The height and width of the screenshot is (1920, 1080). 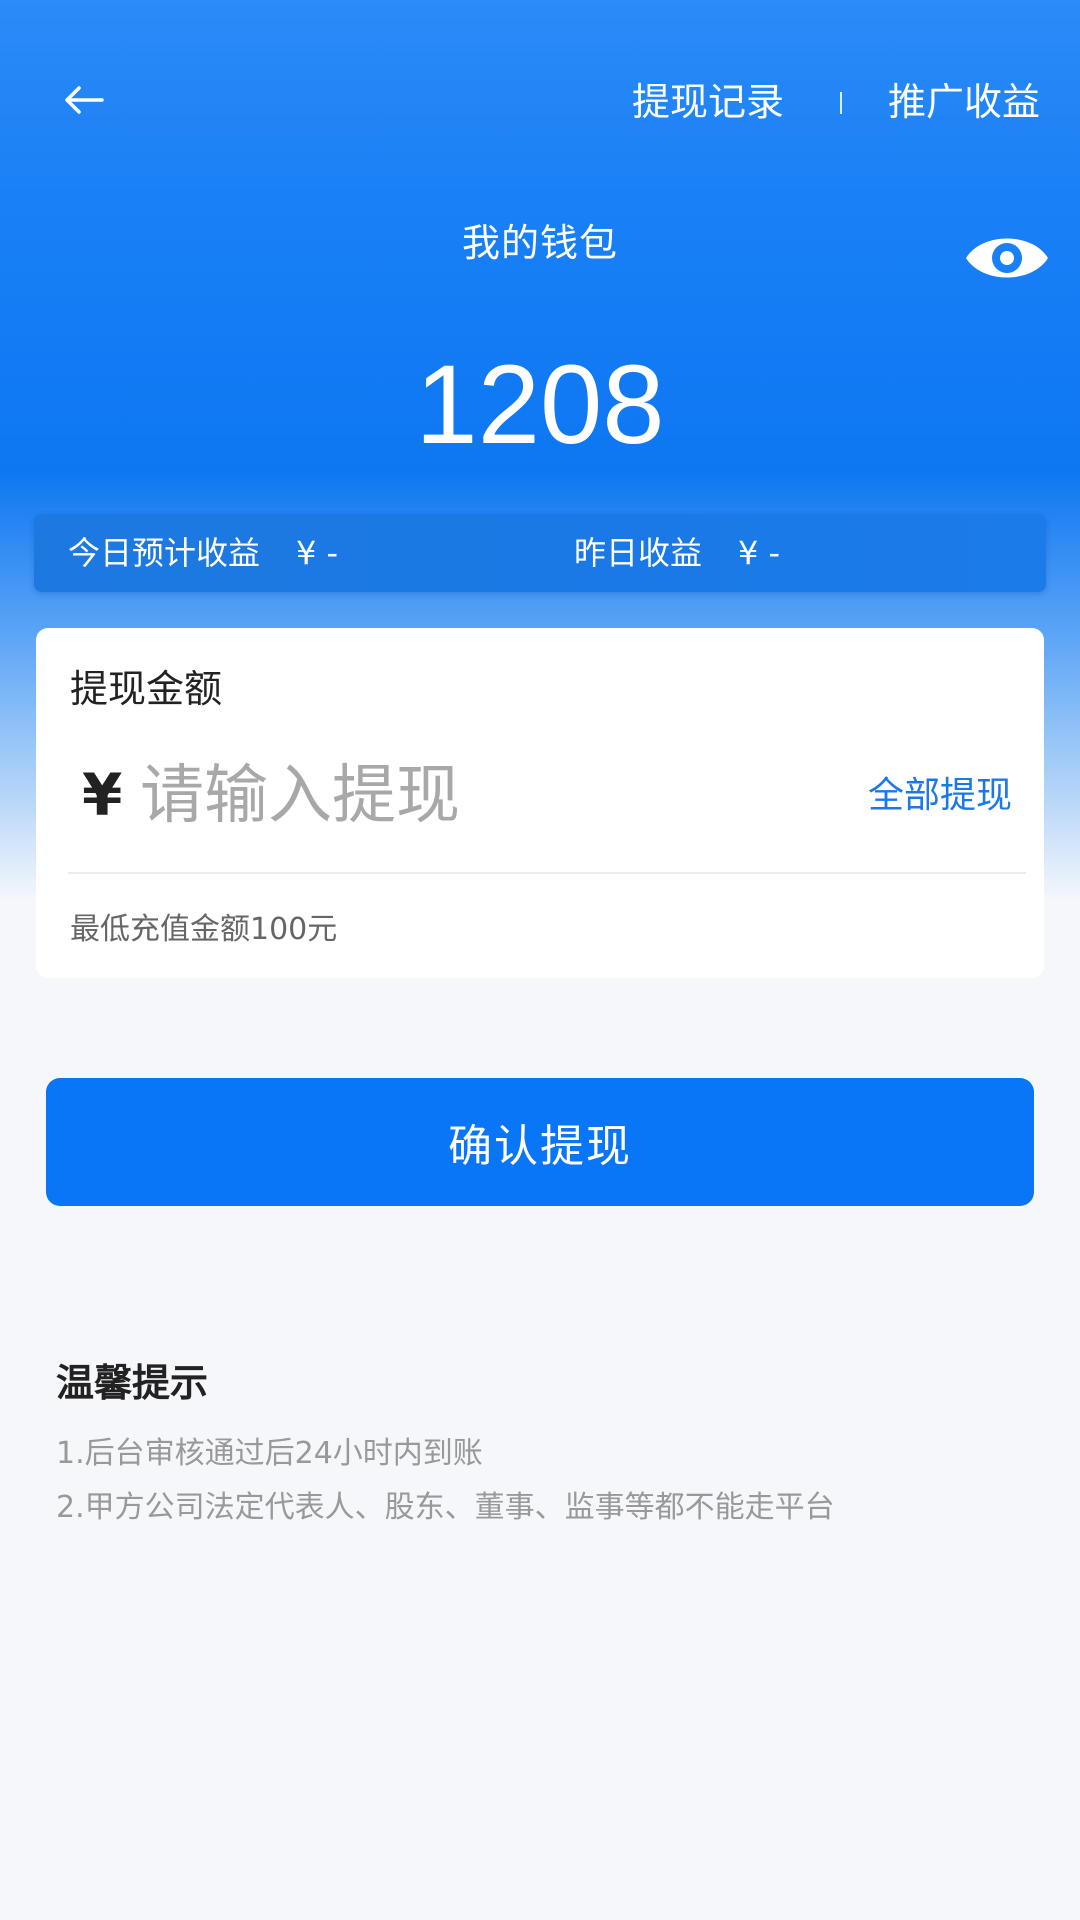 I want to click on confirm-withdraw-button: 确认提现, so click(x=540, y=1142).